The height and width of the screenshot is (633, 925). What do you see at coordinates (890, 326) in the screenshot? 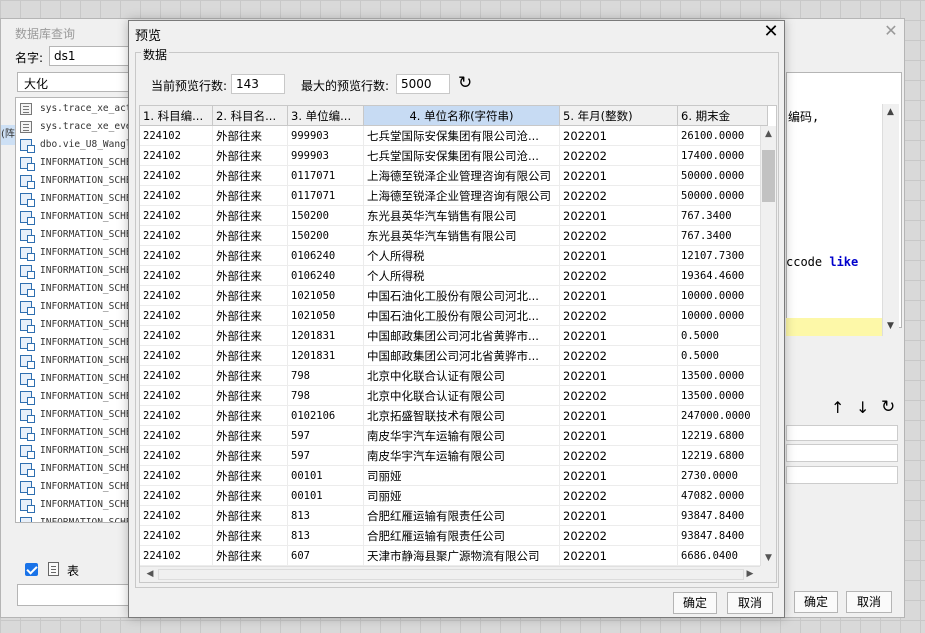
I see `sql-scroll-down-icon: ▼` at bounding box center [890, 326].